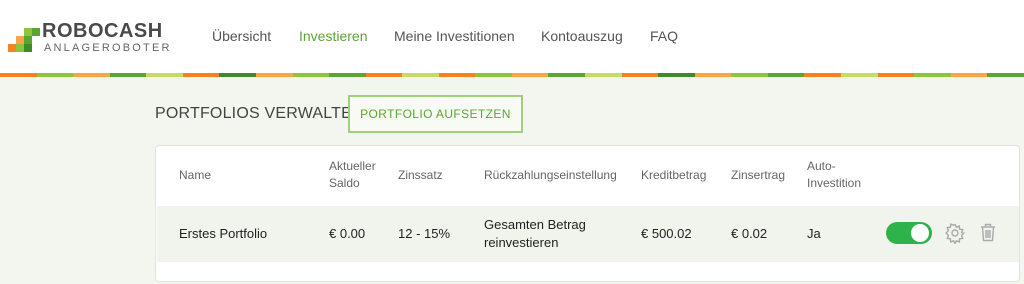 This screenshot has width=1024, height=284. What do you see at coordinates (666, 233) in the screenshot?
I see `row-kreditbetrag: € 500.02` at bounding box center [666, 233].